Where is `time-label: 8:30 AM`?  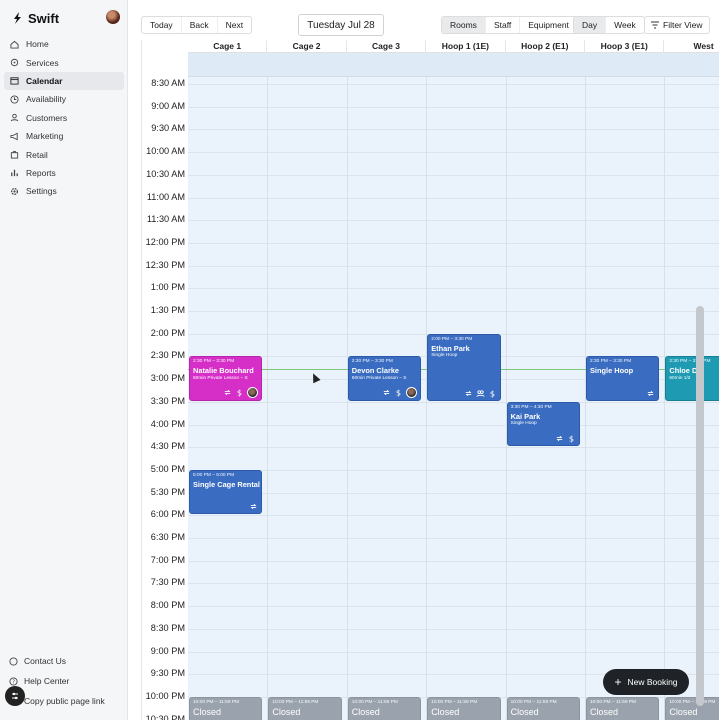 time-label: 8:30 AM is located at coordinates (168, 83).